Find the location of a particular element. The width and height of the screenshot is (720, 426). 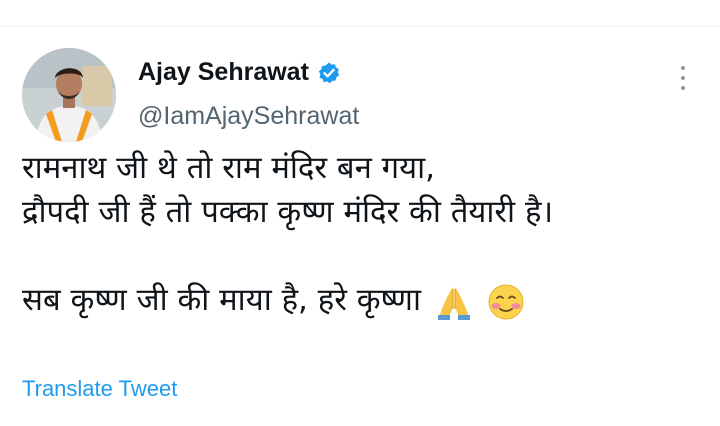

folded-hands-icon is located at coordinates (453, 303).